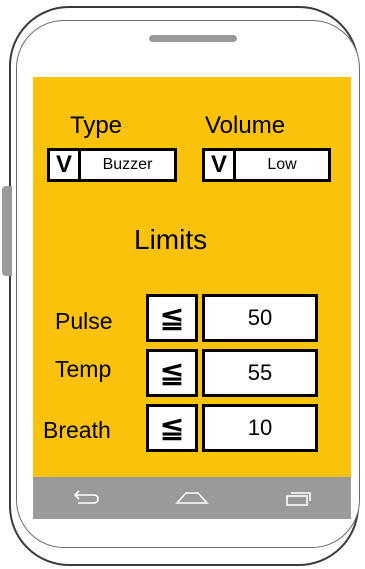 This screenshot has height=569, width=365. What do you see at coordinates (172, 428) in the screenshot?
I see `breath-comparator-button: ≦` at bounding box center [172, 428].